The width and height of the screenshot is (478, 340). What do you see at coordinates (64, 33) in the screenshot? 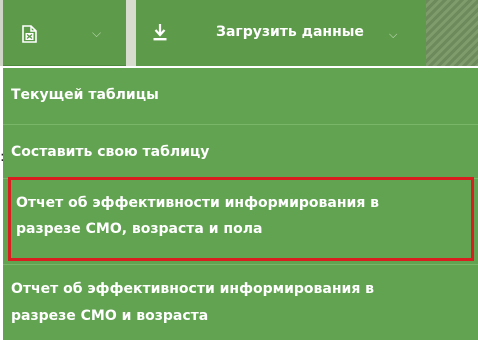
I see `export-excel-button: ⌵` at bounding box center [64, 33].